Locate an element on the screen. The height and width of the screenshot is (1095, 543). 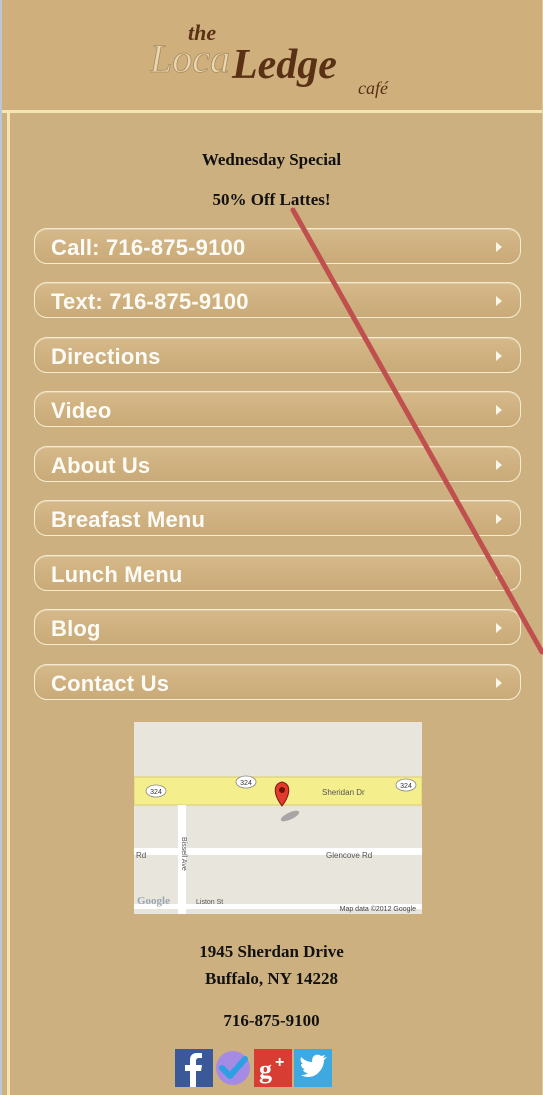
facebook-icon is located at coordinates (194, 1068).